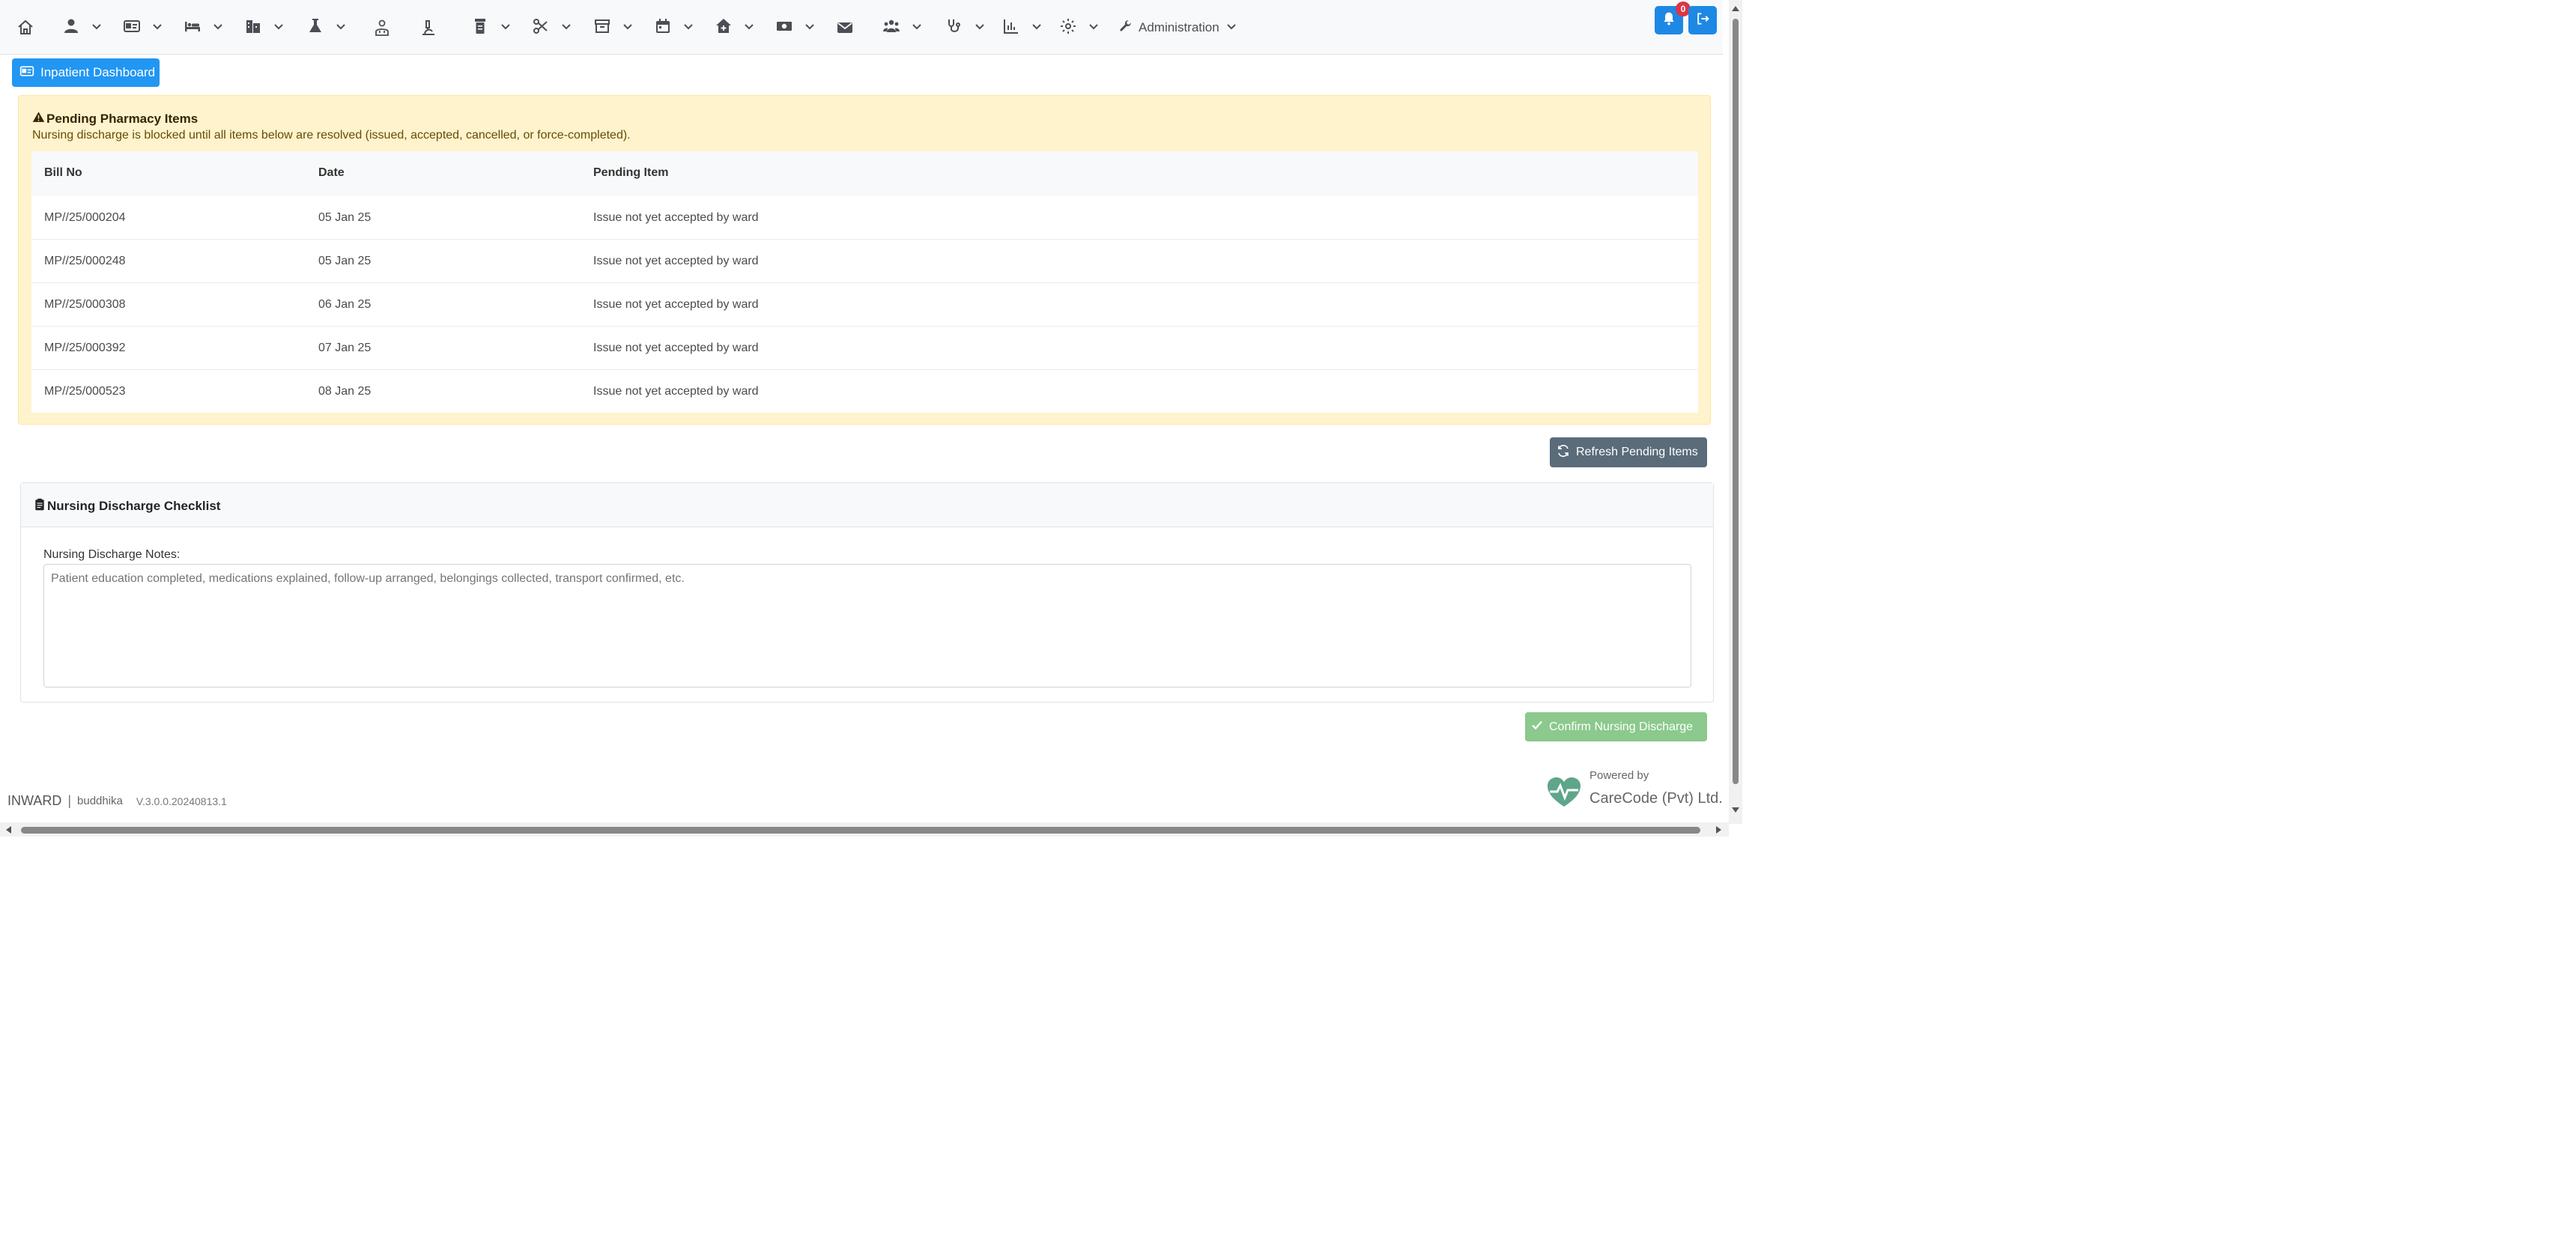 This screenshot has width=2576, height=1241. Describe the element at coordinates (552, 27) in the screenshot. I see `nav-menu-procedures` at that location.